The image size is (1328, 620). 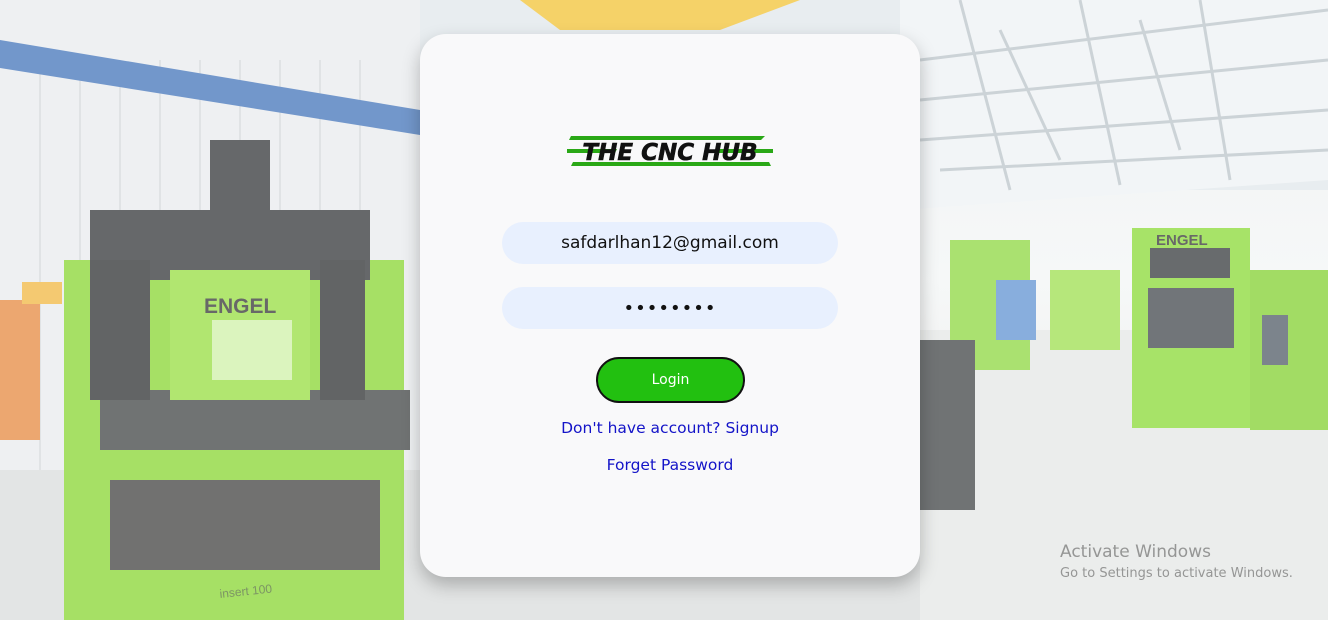 I want to click on login-button: Login, so click(x=670, y=380).